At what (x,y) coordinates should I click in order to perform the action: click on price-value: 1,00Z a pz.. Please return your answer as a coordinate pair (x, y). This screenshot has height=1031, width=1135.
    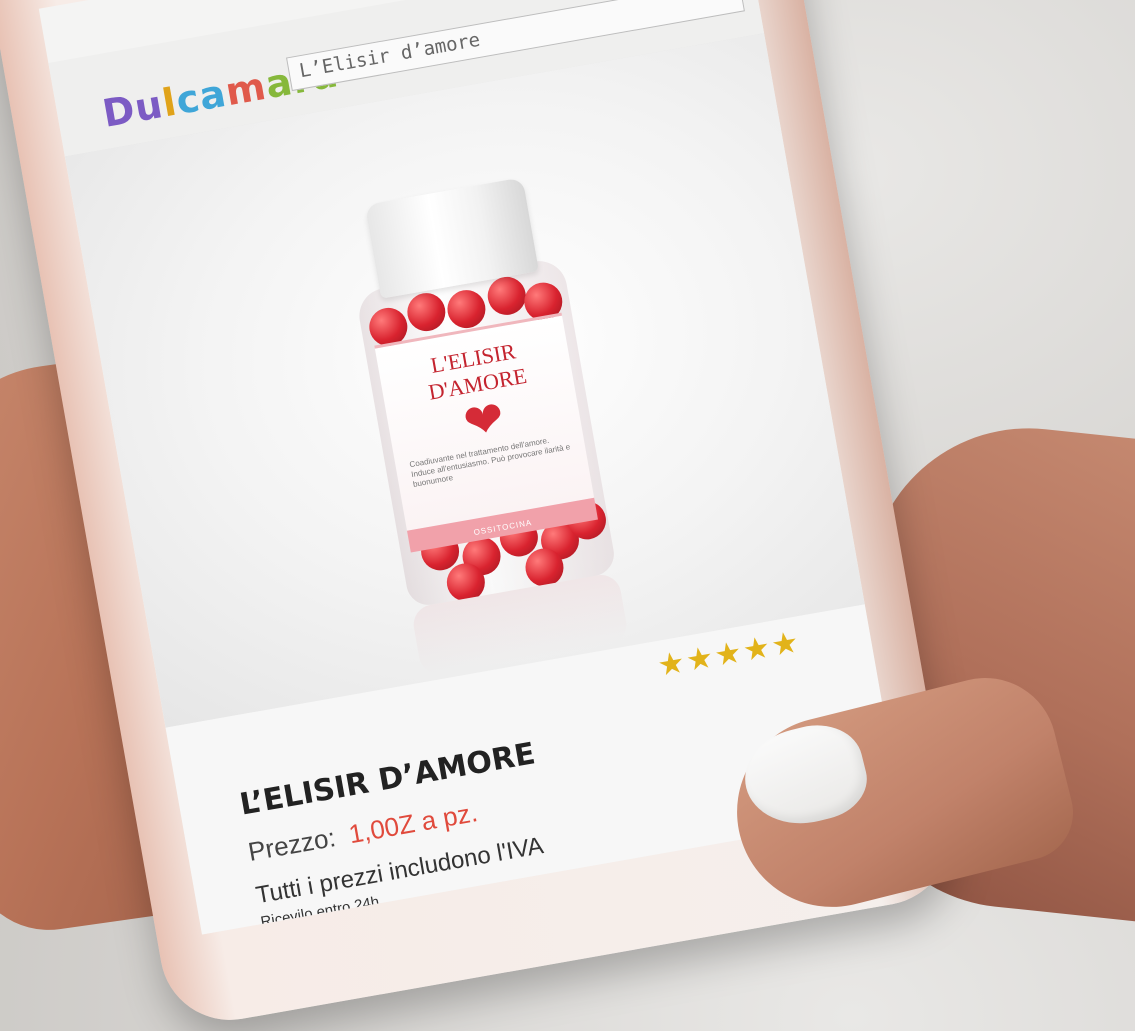
    Looking at the image, I should click on (413, 823).